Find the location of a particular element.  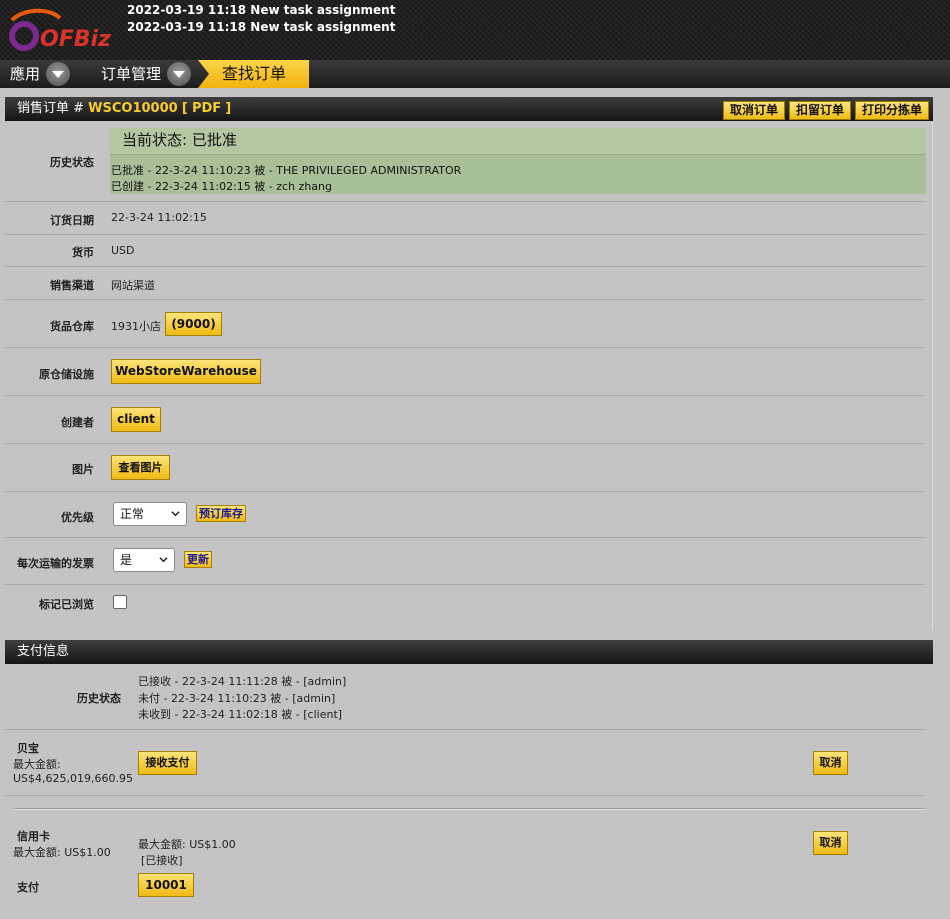

credit-card-max-amount: 最大金额: US$1.00 is located at coordinates (62, 852).